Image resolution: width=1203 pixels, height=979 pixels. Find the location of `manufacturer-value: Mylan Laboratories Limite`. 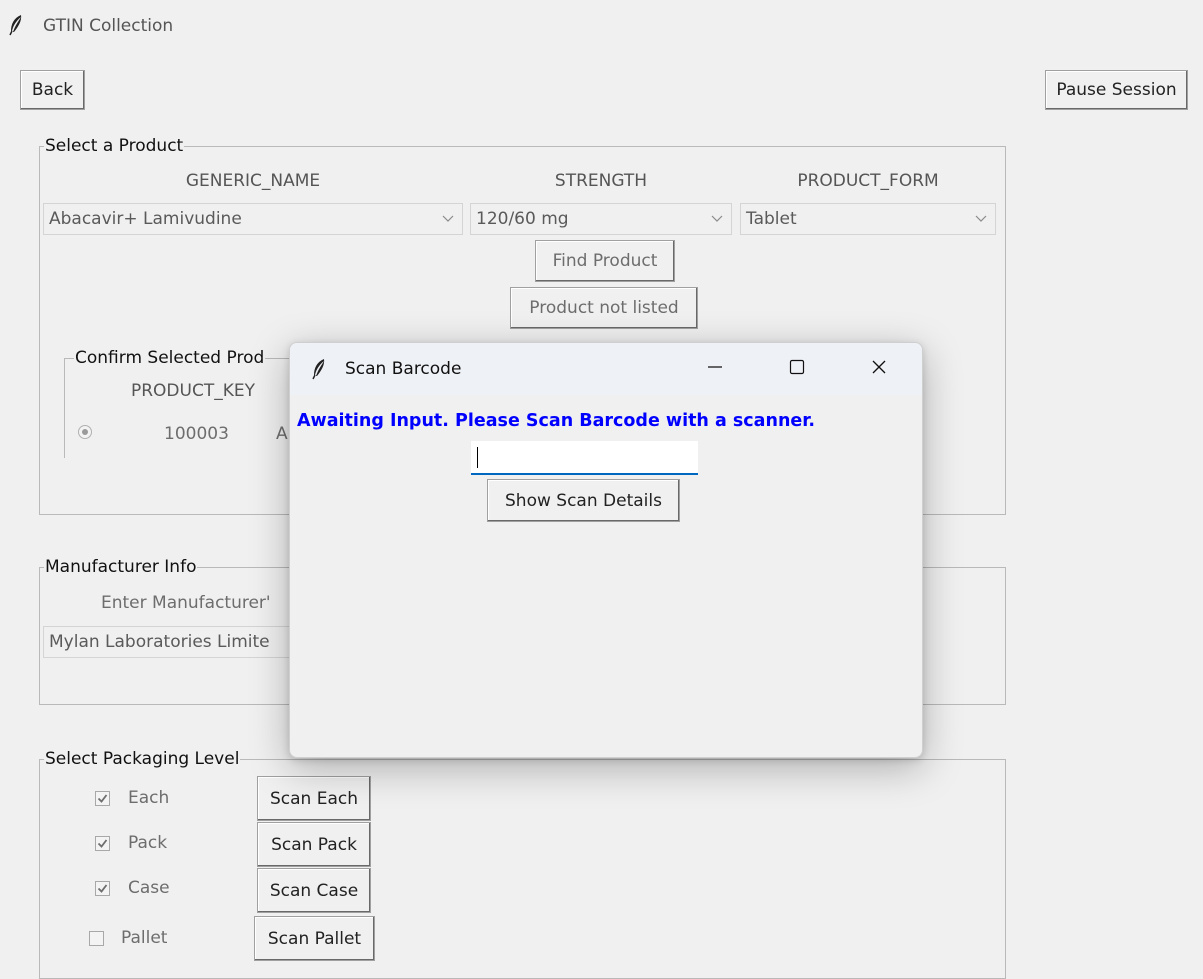

manufacturer-value: Mylan Laboratories Limite is located at coordinates (159, 642).